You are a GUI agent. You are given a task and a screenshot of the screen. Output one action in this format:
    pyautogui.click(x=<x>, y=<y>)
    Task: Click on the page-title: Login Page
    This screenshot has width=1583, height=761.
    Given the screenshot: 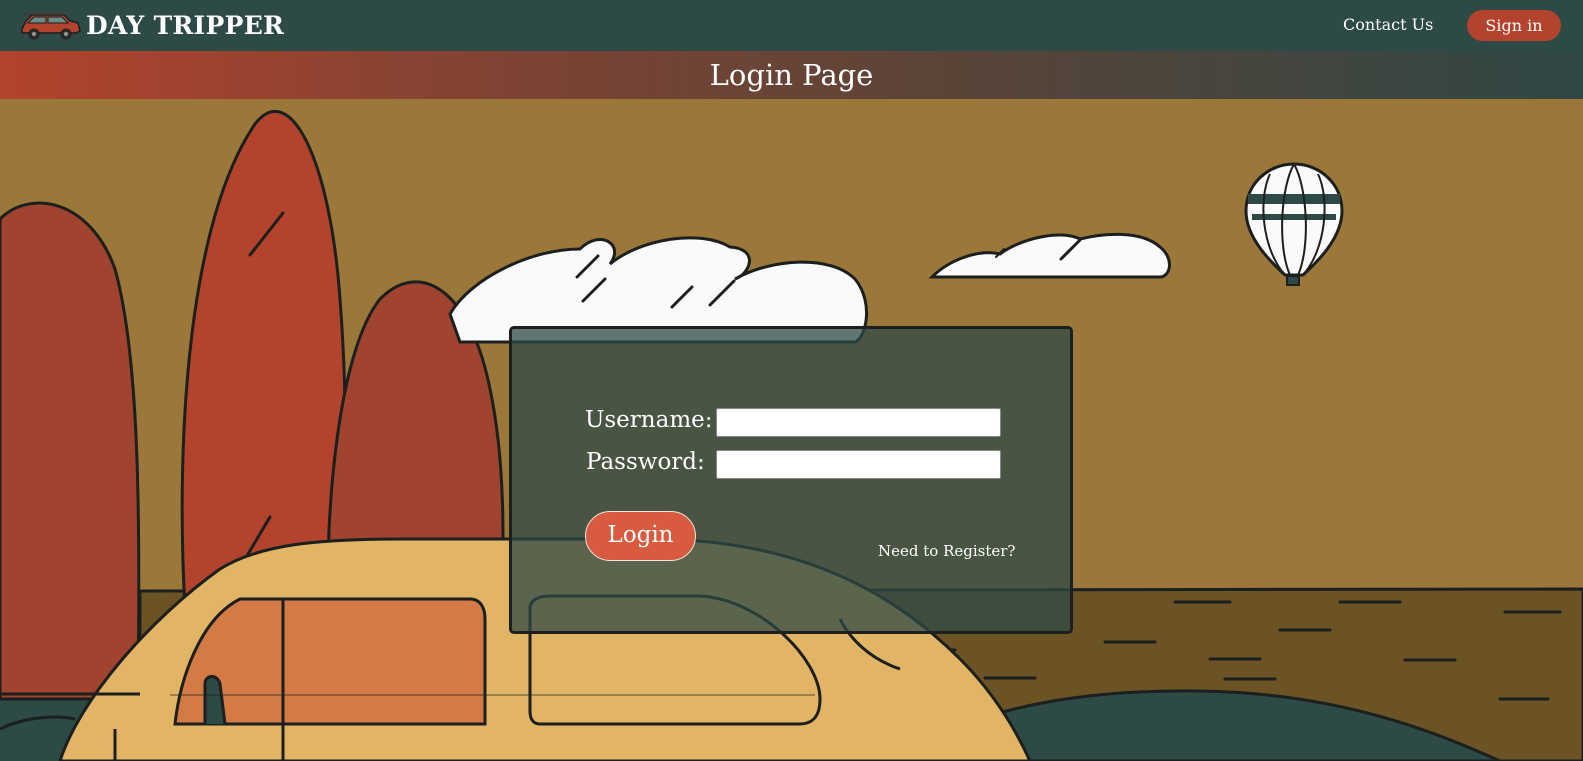 What is the action you would take?
    pyautogui.click(x=791, y=75)
    